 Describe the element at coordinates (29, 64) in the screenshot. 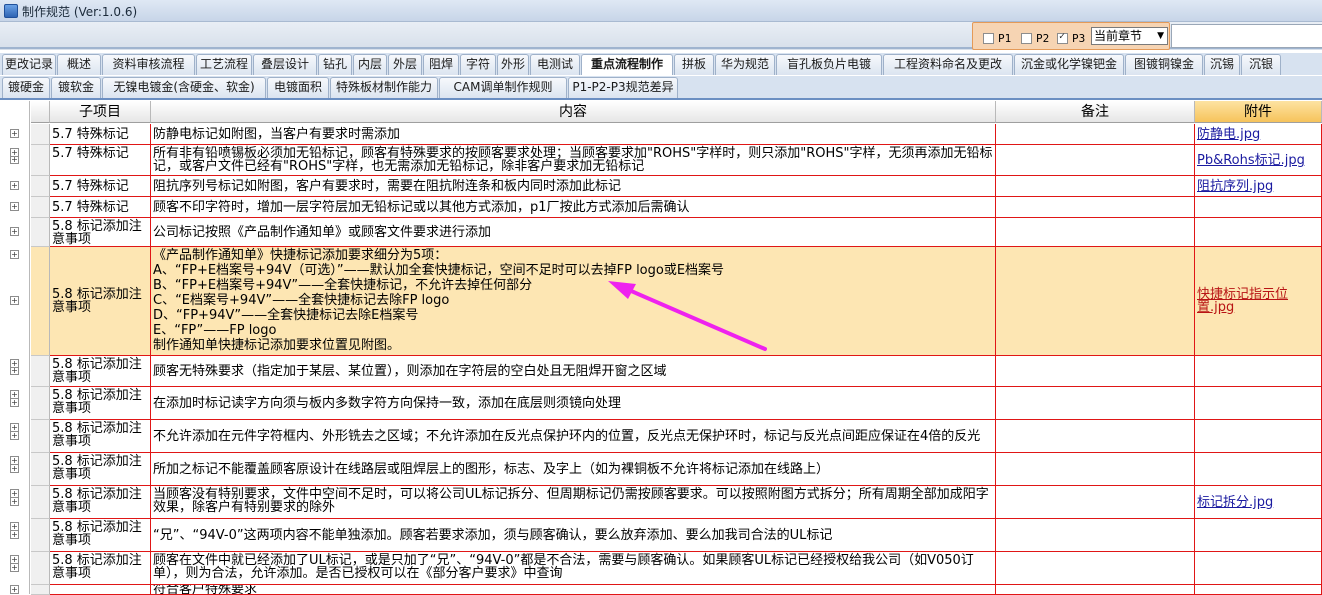

I see `tab-r1-0: 更改记录` at that location.